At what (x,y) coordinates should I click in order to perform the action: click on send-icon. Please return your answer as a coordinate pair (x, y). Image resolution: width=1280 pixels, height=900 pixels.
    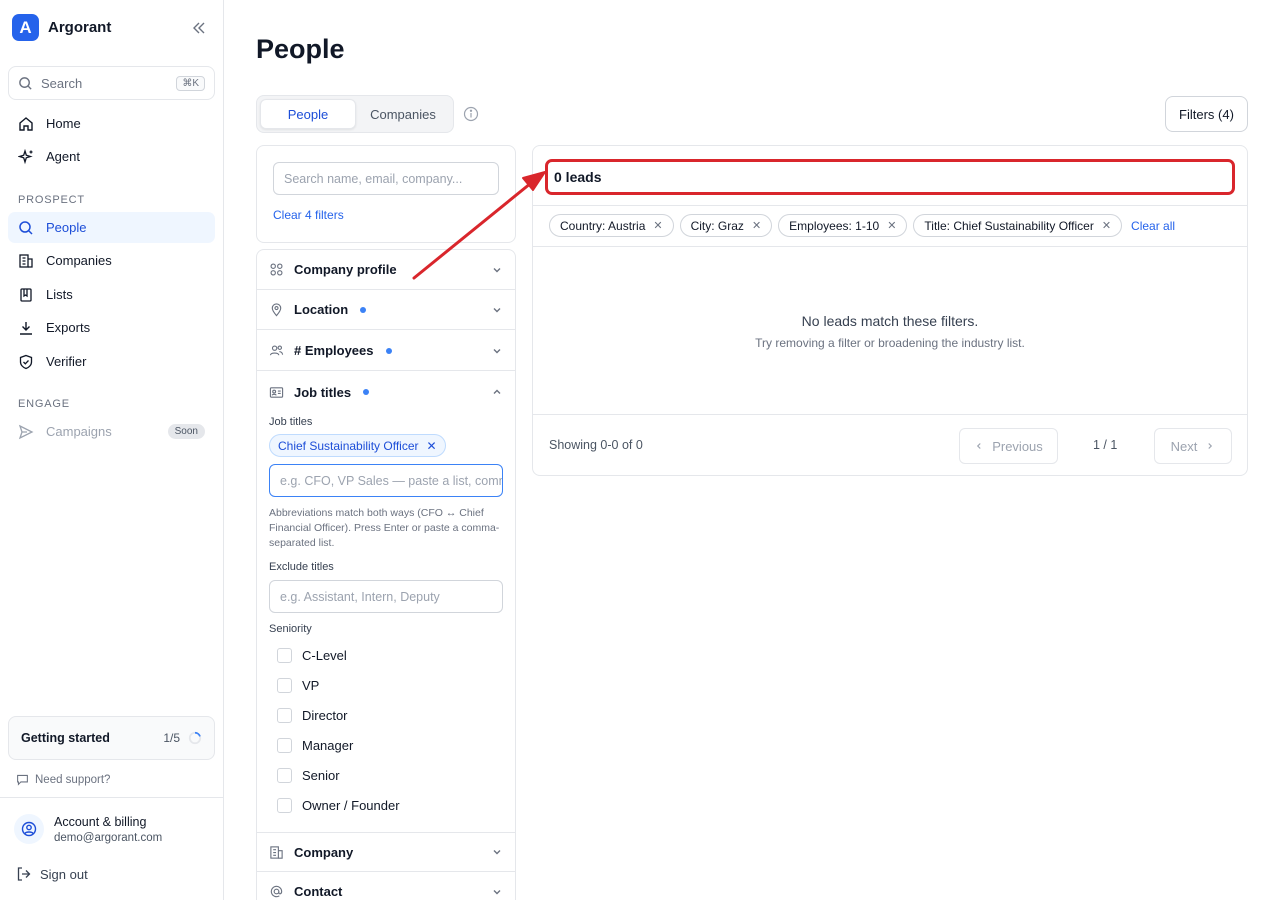
    Looking at the image, I should click on (26, 431).